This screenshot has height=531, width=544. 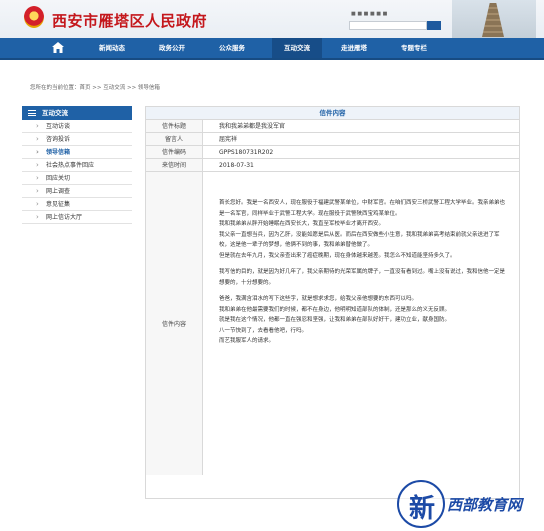 I want to click on nav-item-public-service: 公众服务, so click(x=232, y=48).